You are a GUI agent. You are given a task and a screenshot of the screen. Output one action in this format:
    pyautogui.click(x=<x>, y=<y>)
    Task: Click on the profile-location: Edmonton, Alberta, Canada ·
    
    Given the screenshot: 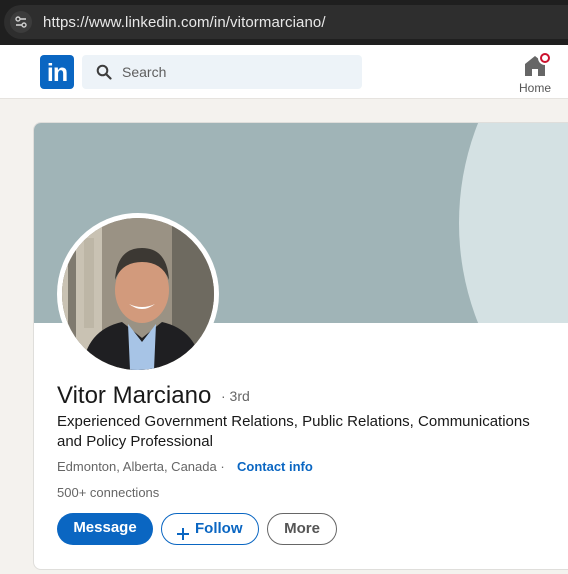 What is the action you would take?
    pyautogui.click(x=141, y=466)
    